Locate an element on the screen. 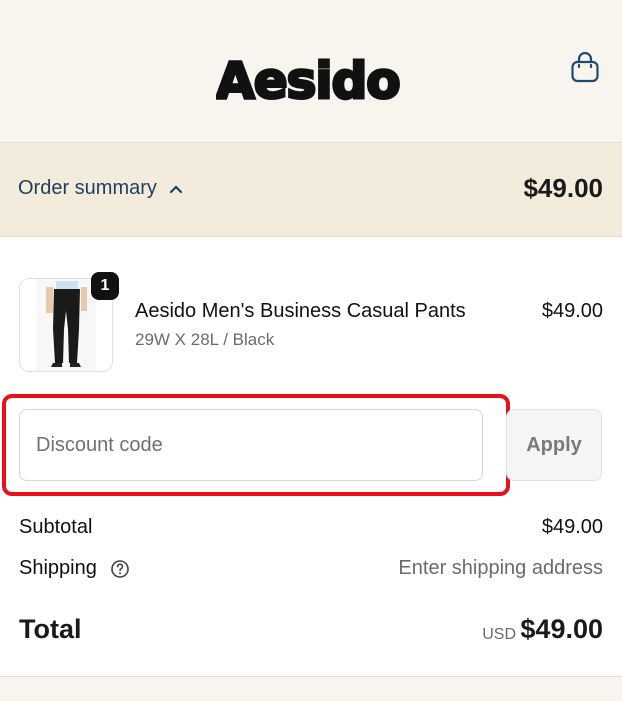 Image resolution: width=622 pixels, height=701 pixels. total-label: Total is located at coordinates (50, 629).